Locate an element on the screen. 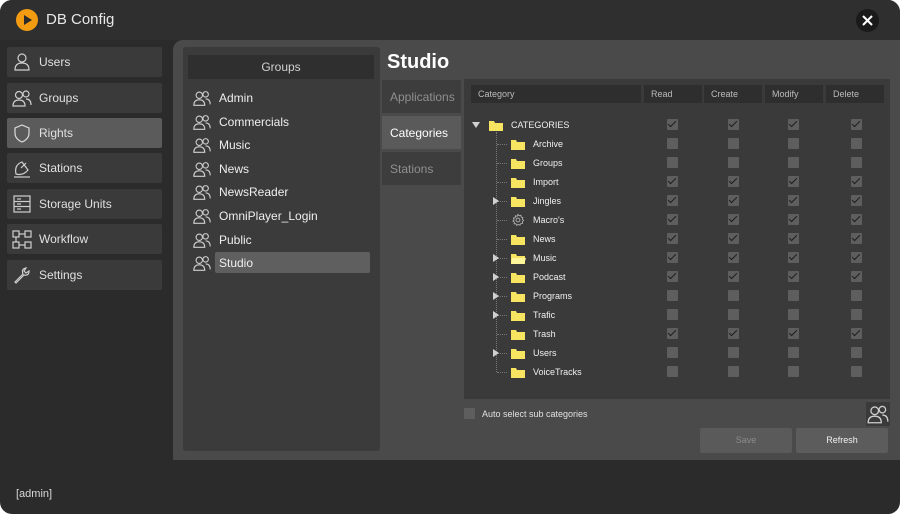 The image size is (900, 514). category-row: Archive is located at coordinates (678, 144).